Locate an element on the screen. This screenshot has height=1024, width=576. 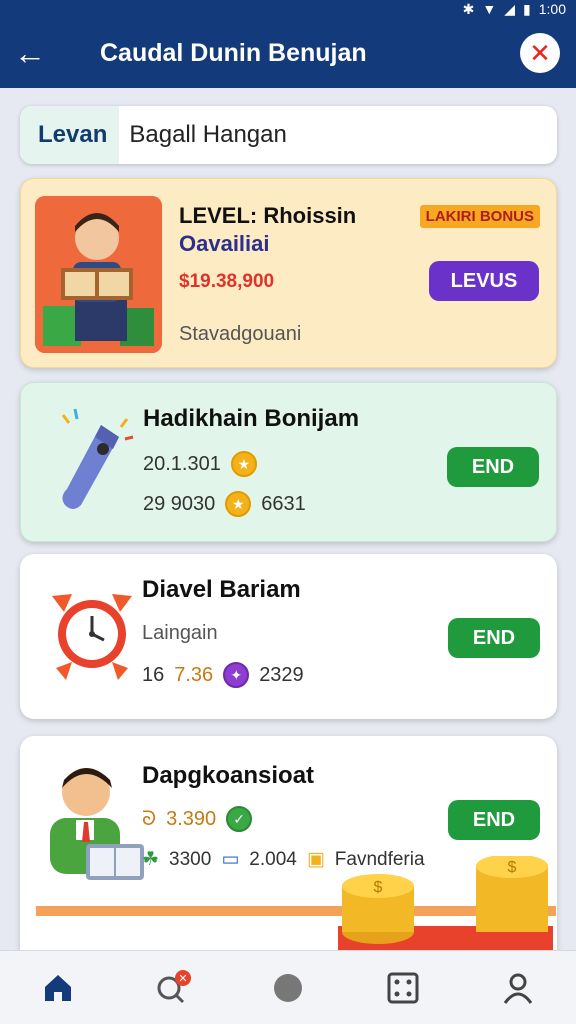
item-count: 6631 is located at coordinates (283, 503).